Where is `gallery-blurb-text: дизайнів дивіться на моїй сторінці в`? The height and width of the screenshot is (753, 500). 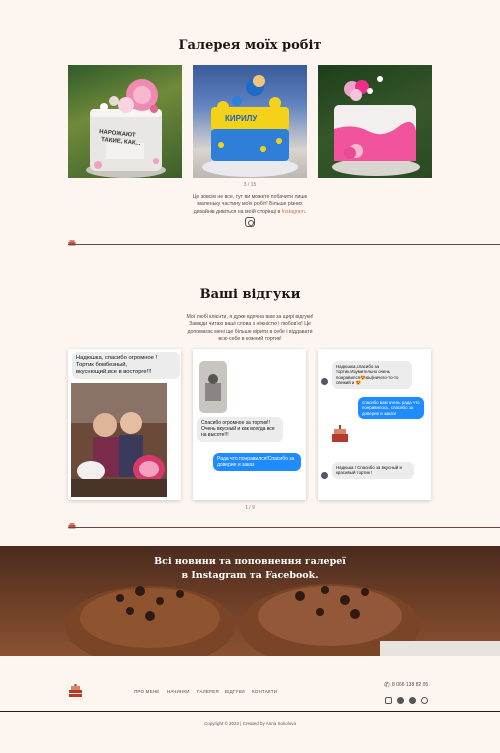 gallery-blurb-text: дизайнів дивіться на моїй сторінці в is located at coordinates (237, 211).